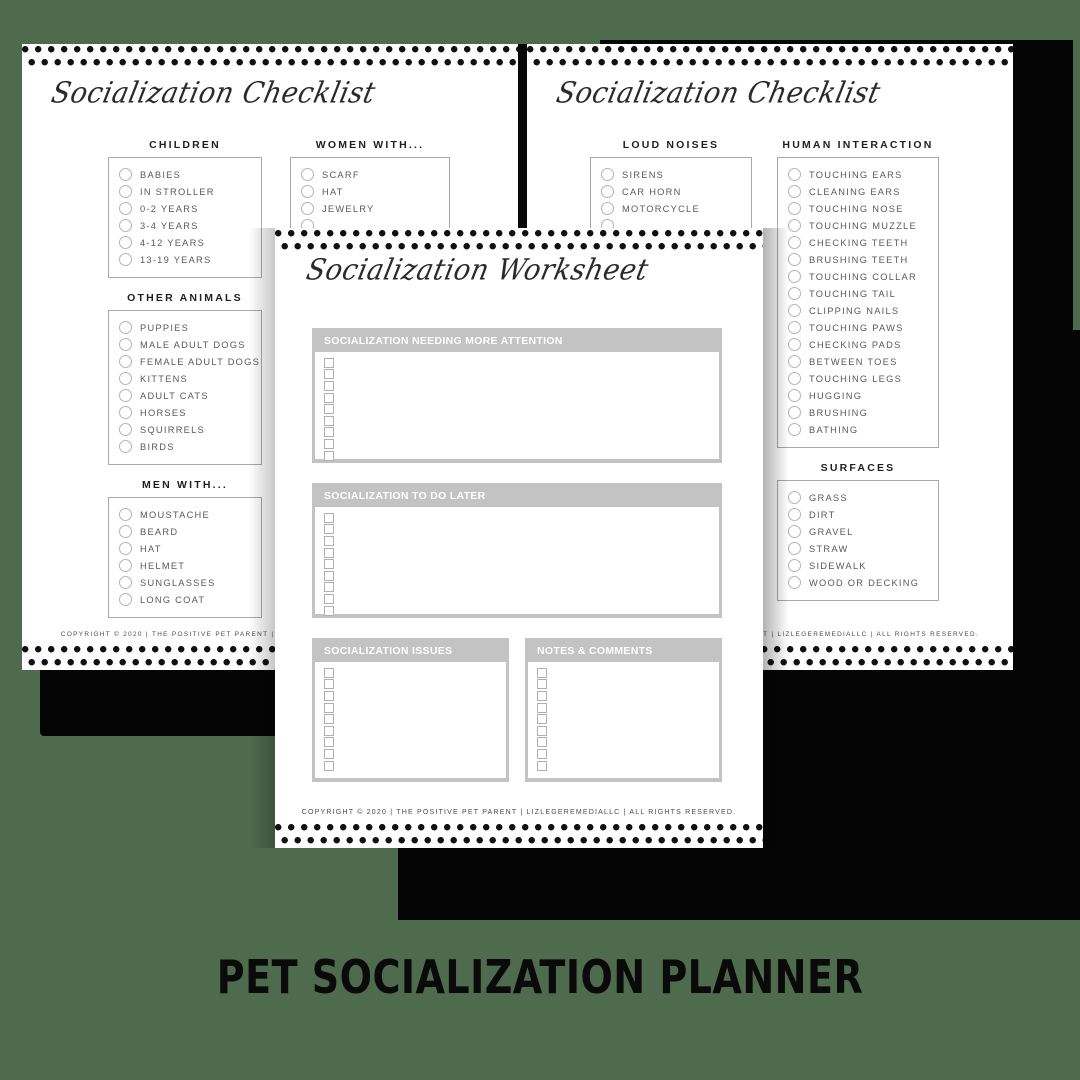 The height and width of the screenshot is (1080, 1080). Describe the element at coordinates (858, 208) in the screenshot. I see `checklist-option: TOUCHING NOSE` at that location.